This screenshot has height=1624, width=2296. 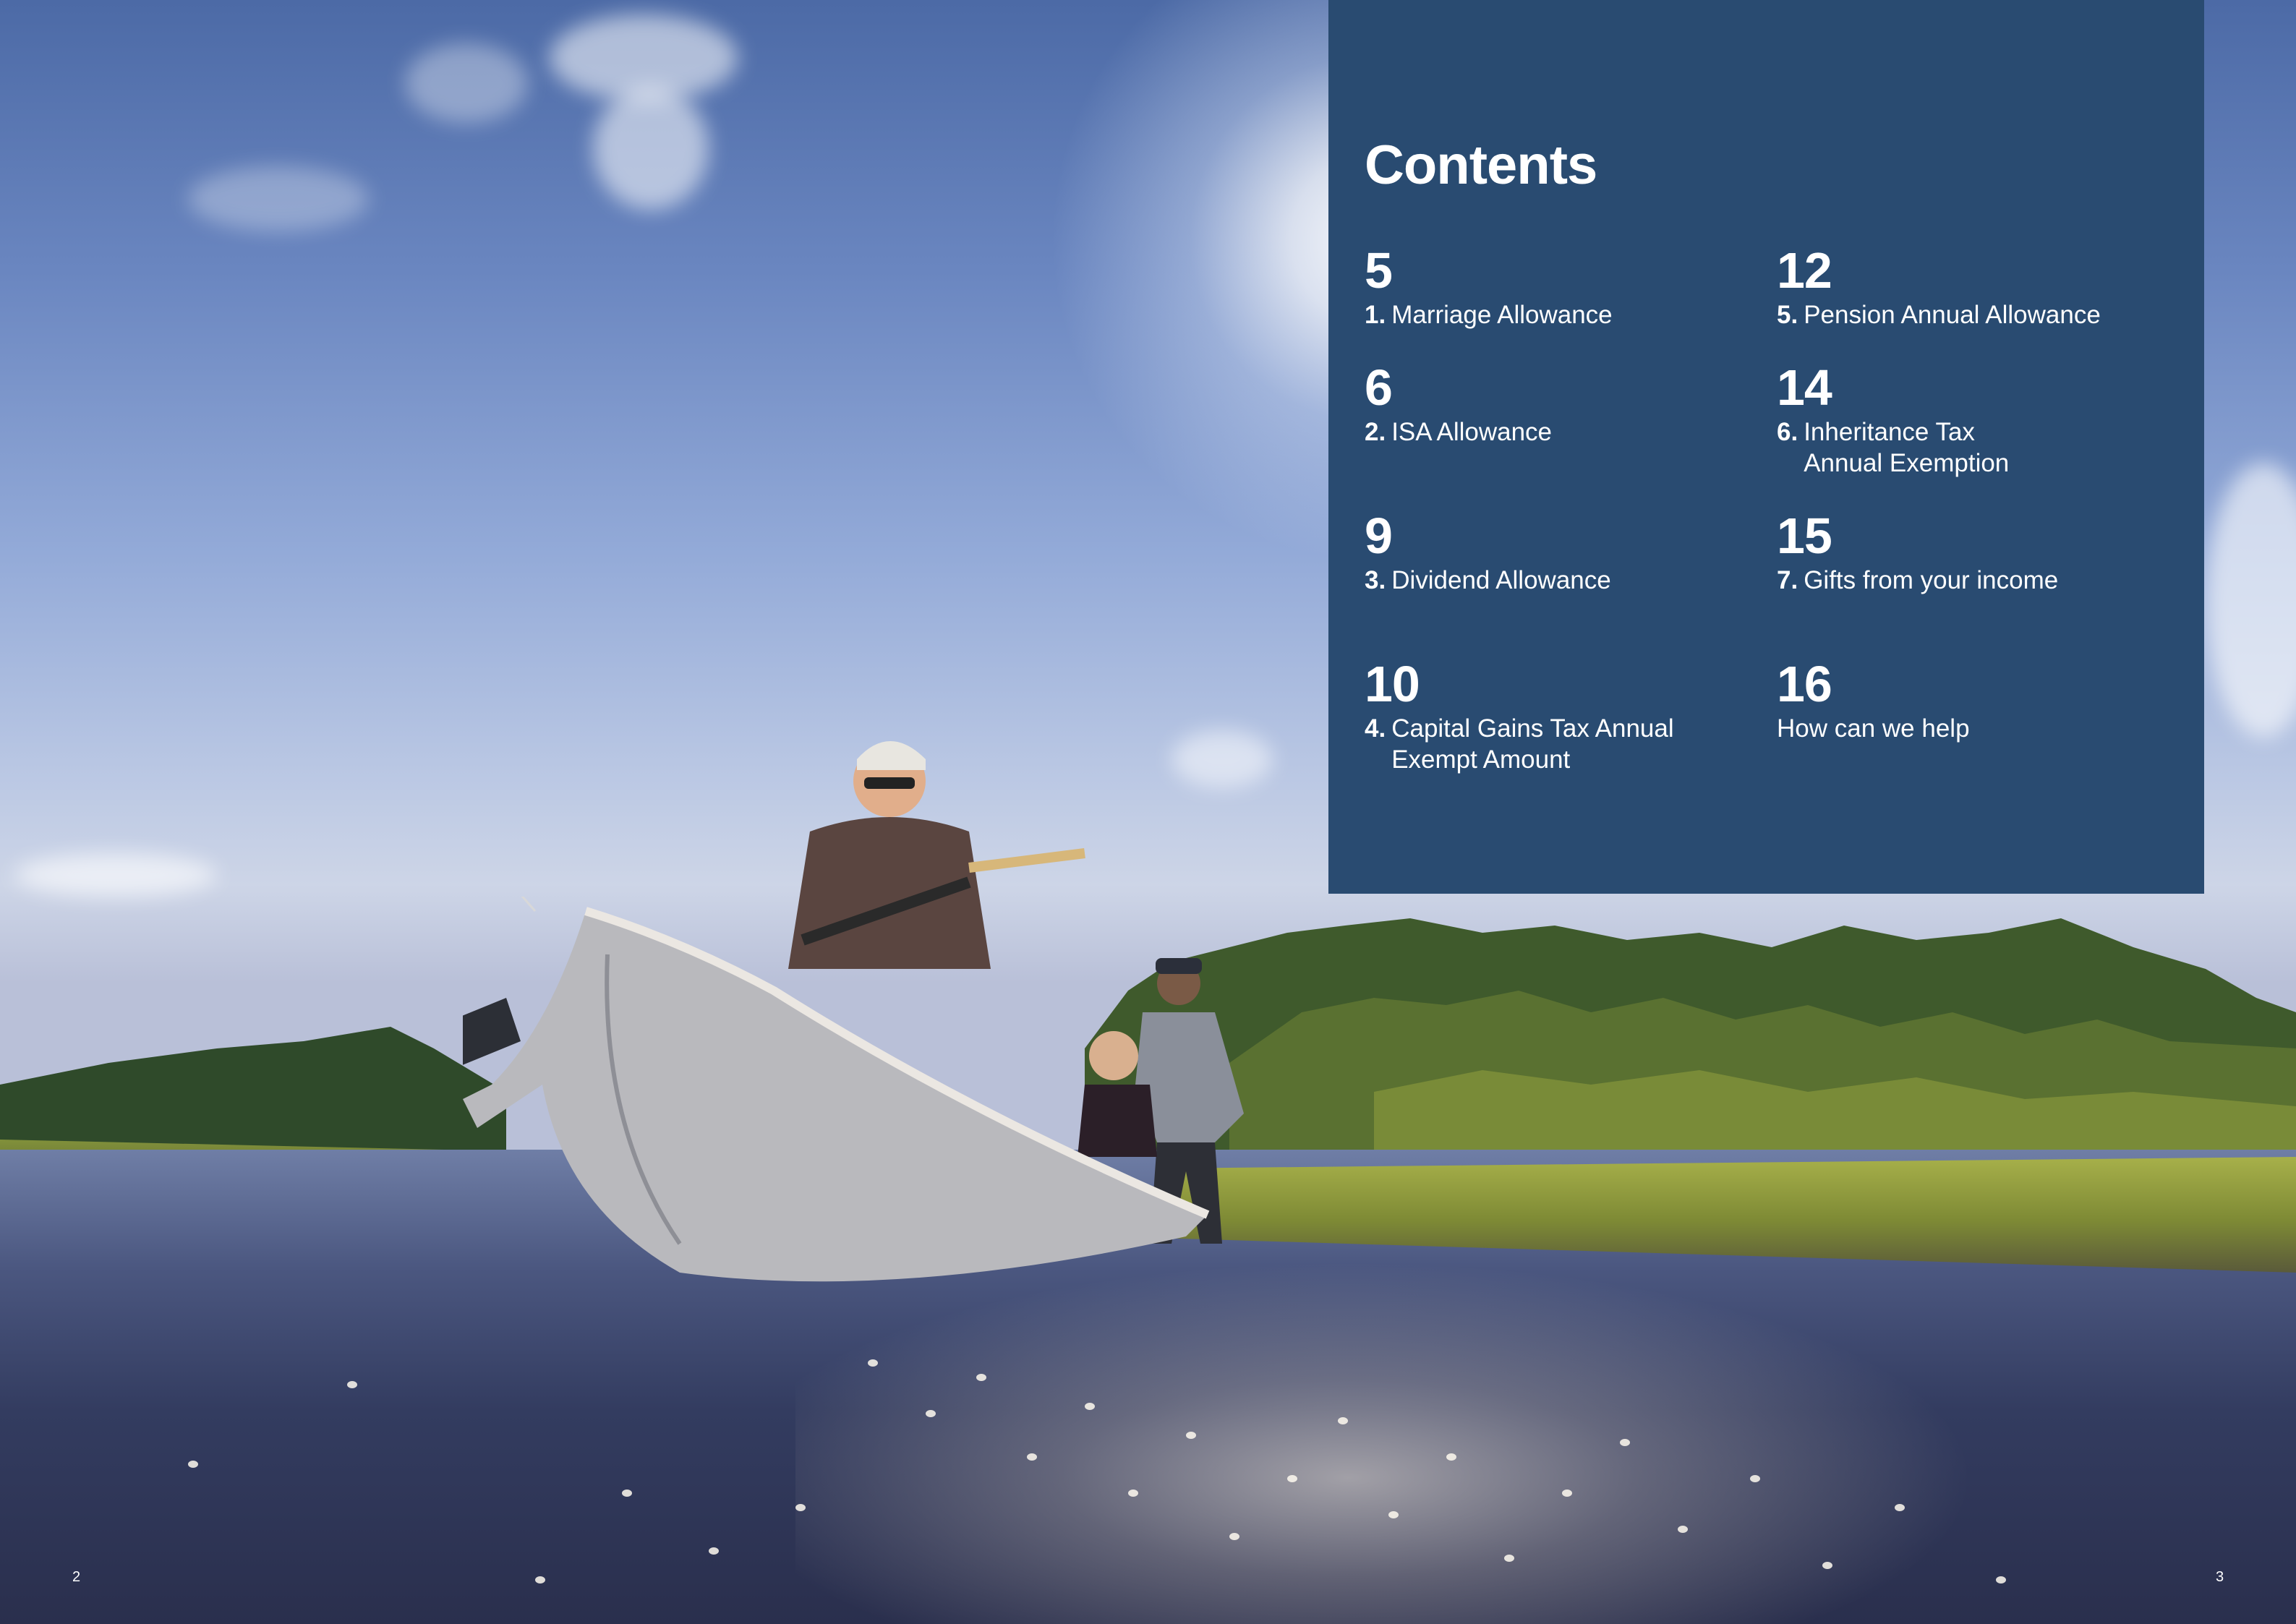 What do you see at coordinates (1567, 553) in the screenshot?
I see `contents-entry: 9 3. Dividend Allowance` at bounding box center [1567, 553].